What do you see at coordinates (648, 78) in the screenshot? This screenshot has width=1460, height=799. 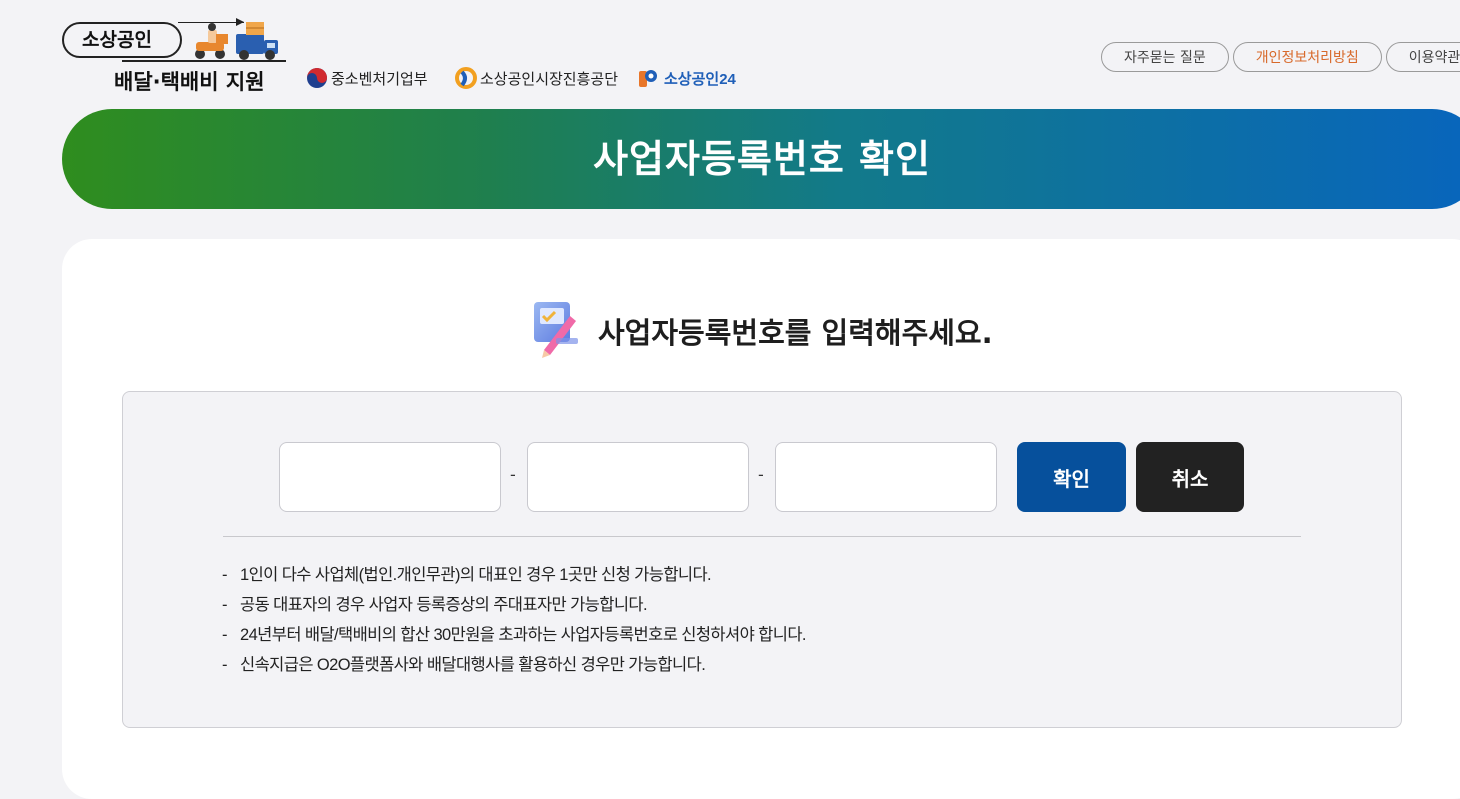 I see `p24-logo-icon` at bounding box center [648, 78].